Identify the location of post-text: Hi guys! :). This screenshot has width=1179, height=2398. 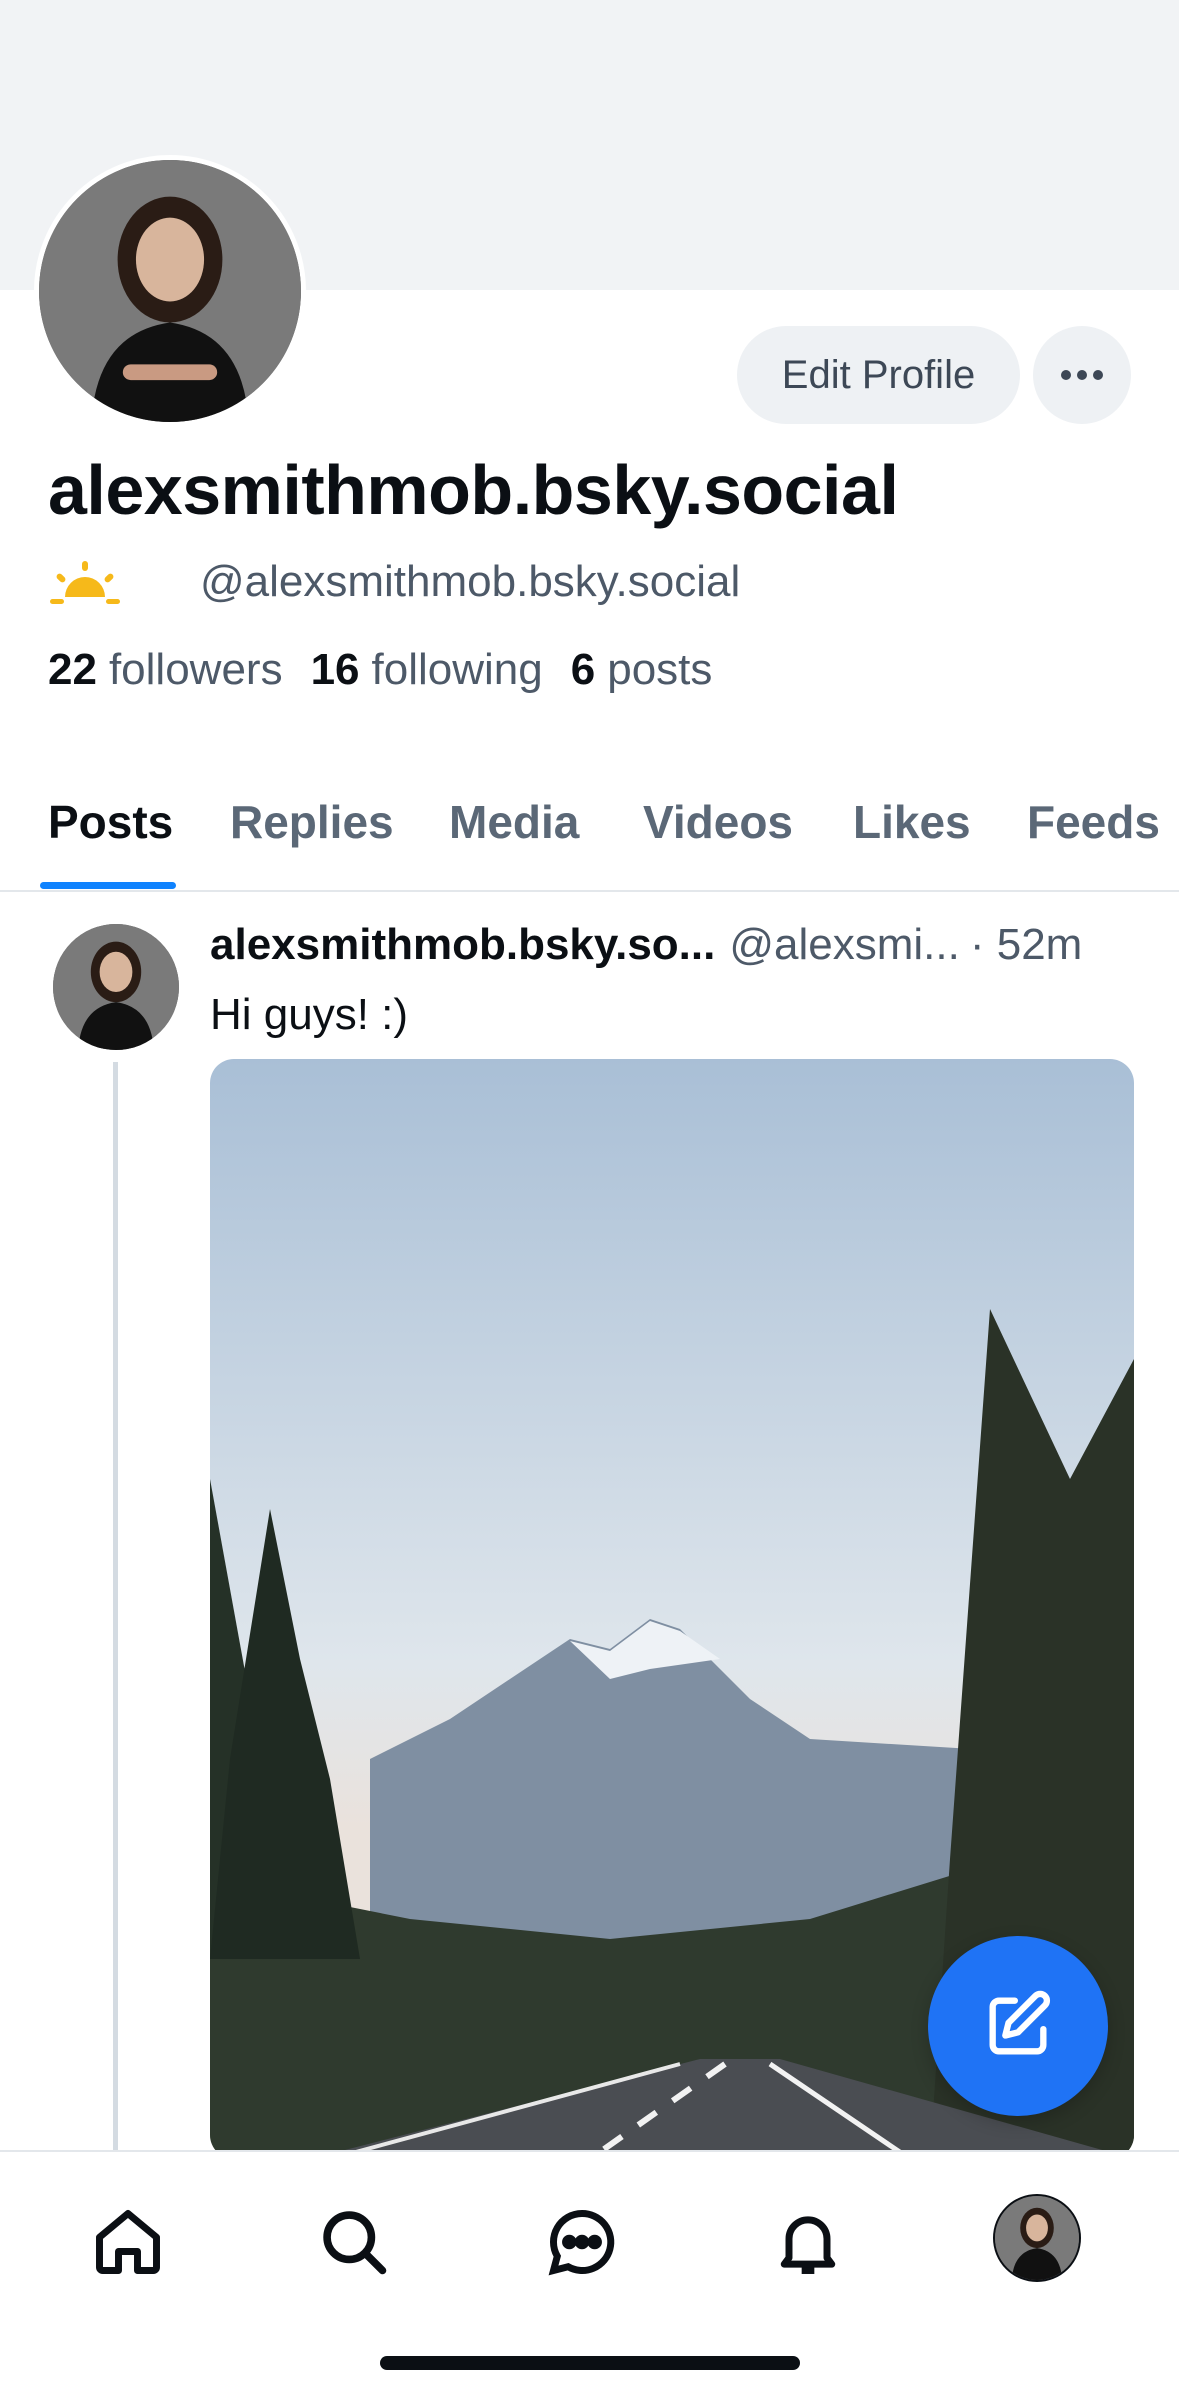
(309, 1014).